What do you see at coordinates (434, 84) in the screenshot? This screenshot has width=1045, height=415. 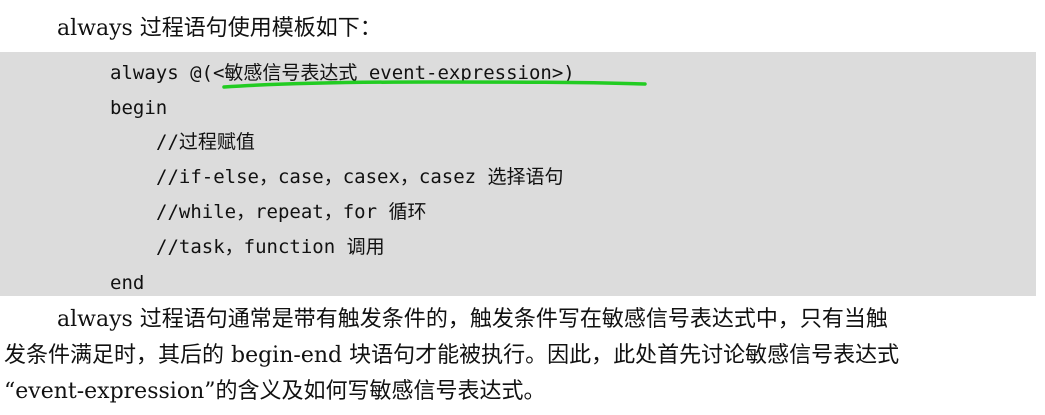 I see `green-underline-annotation` at bounding box center [434, 84].